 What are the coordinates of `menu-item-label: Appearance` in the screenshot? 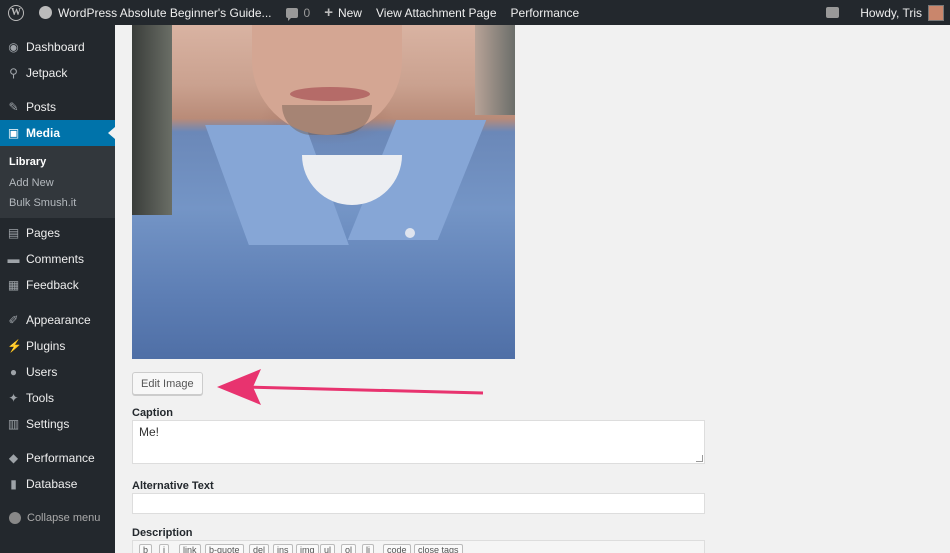 It's located at (58, 320).